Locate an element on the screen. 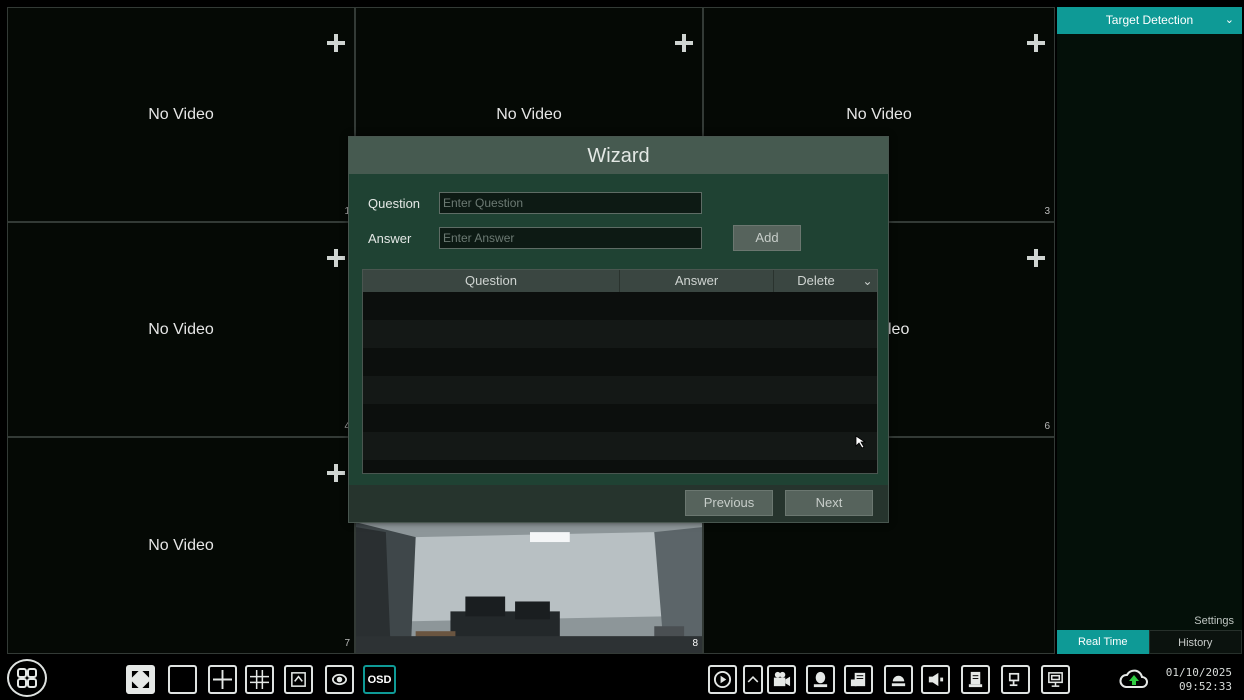 The image size is (1244, 700). column-answer: Answer is located at coordinates (697, 281).